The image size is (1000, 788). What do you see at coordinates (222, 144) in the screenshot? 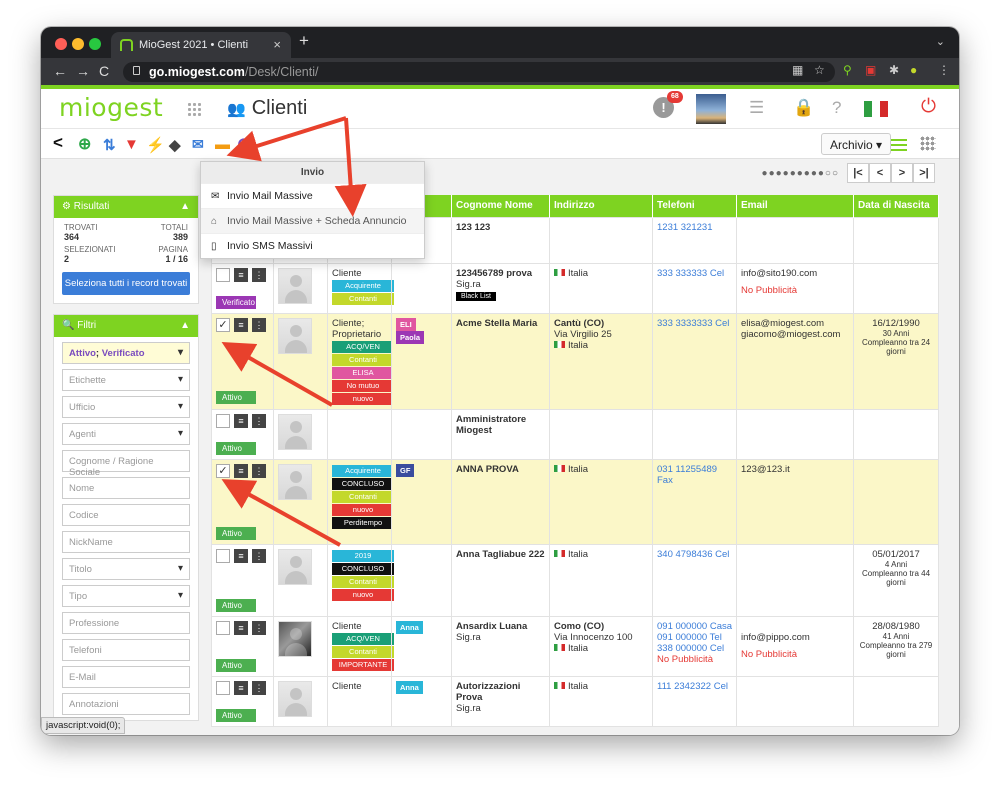
I see `print-icon: ▬` at bounding box center [222, 144].